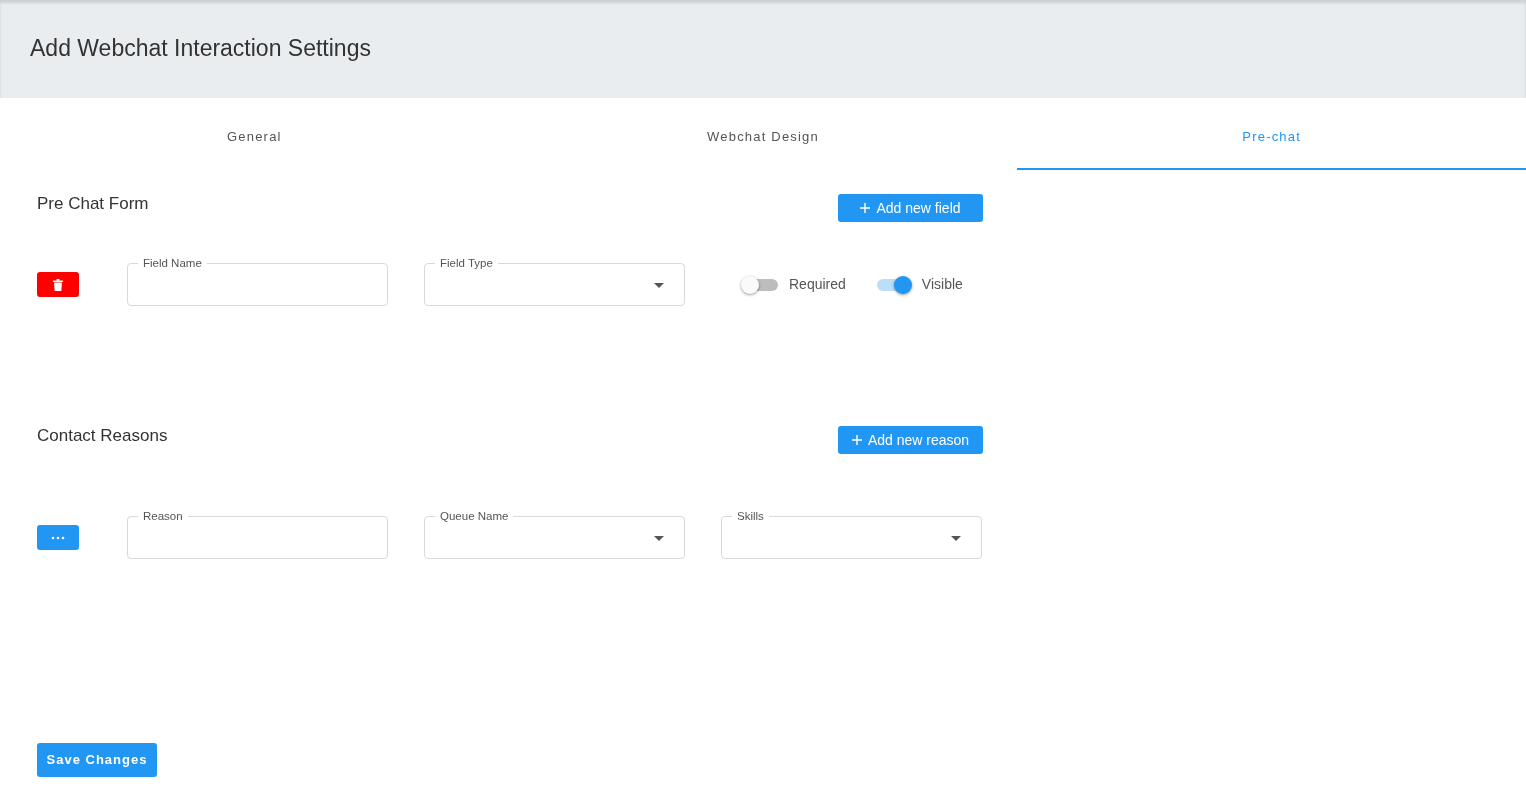 The image size is (1526, 790). What do you see at coordinates (254, 138) in the screenshot?
I see `tab: General` at bounding box center [254, 138].